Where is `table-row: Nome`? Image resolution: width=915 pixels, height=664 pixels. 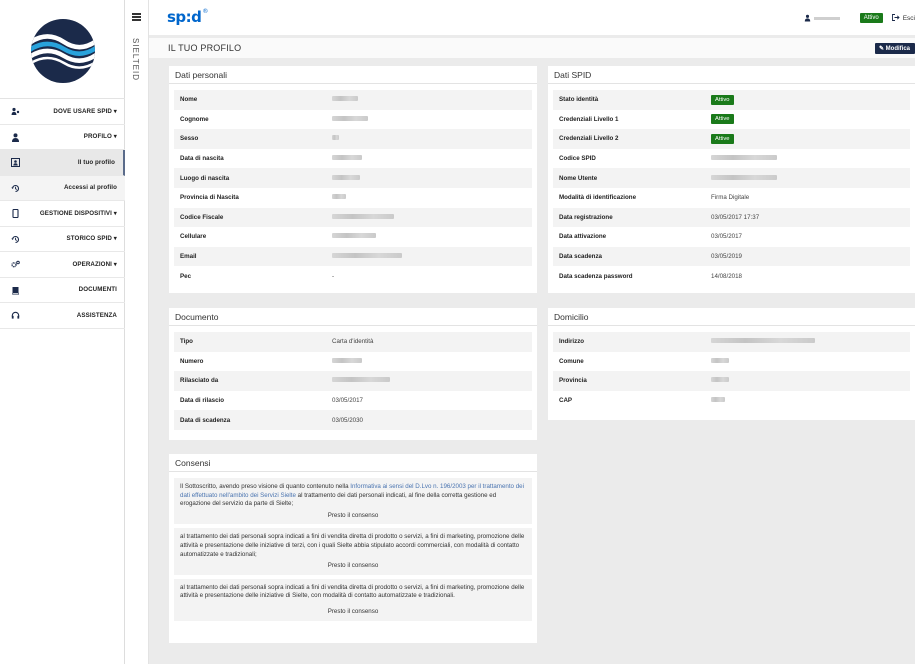 table-row: Nome is located at coordinates (353, 100).